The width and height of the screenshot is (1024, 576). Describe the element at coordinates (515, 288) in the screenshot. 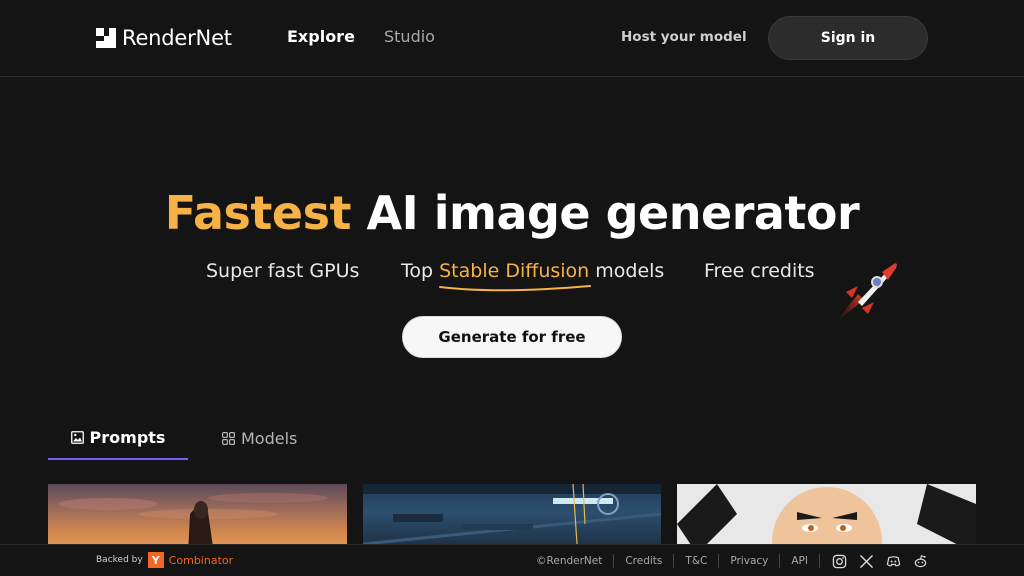

I see `highlight-underline` at that location.